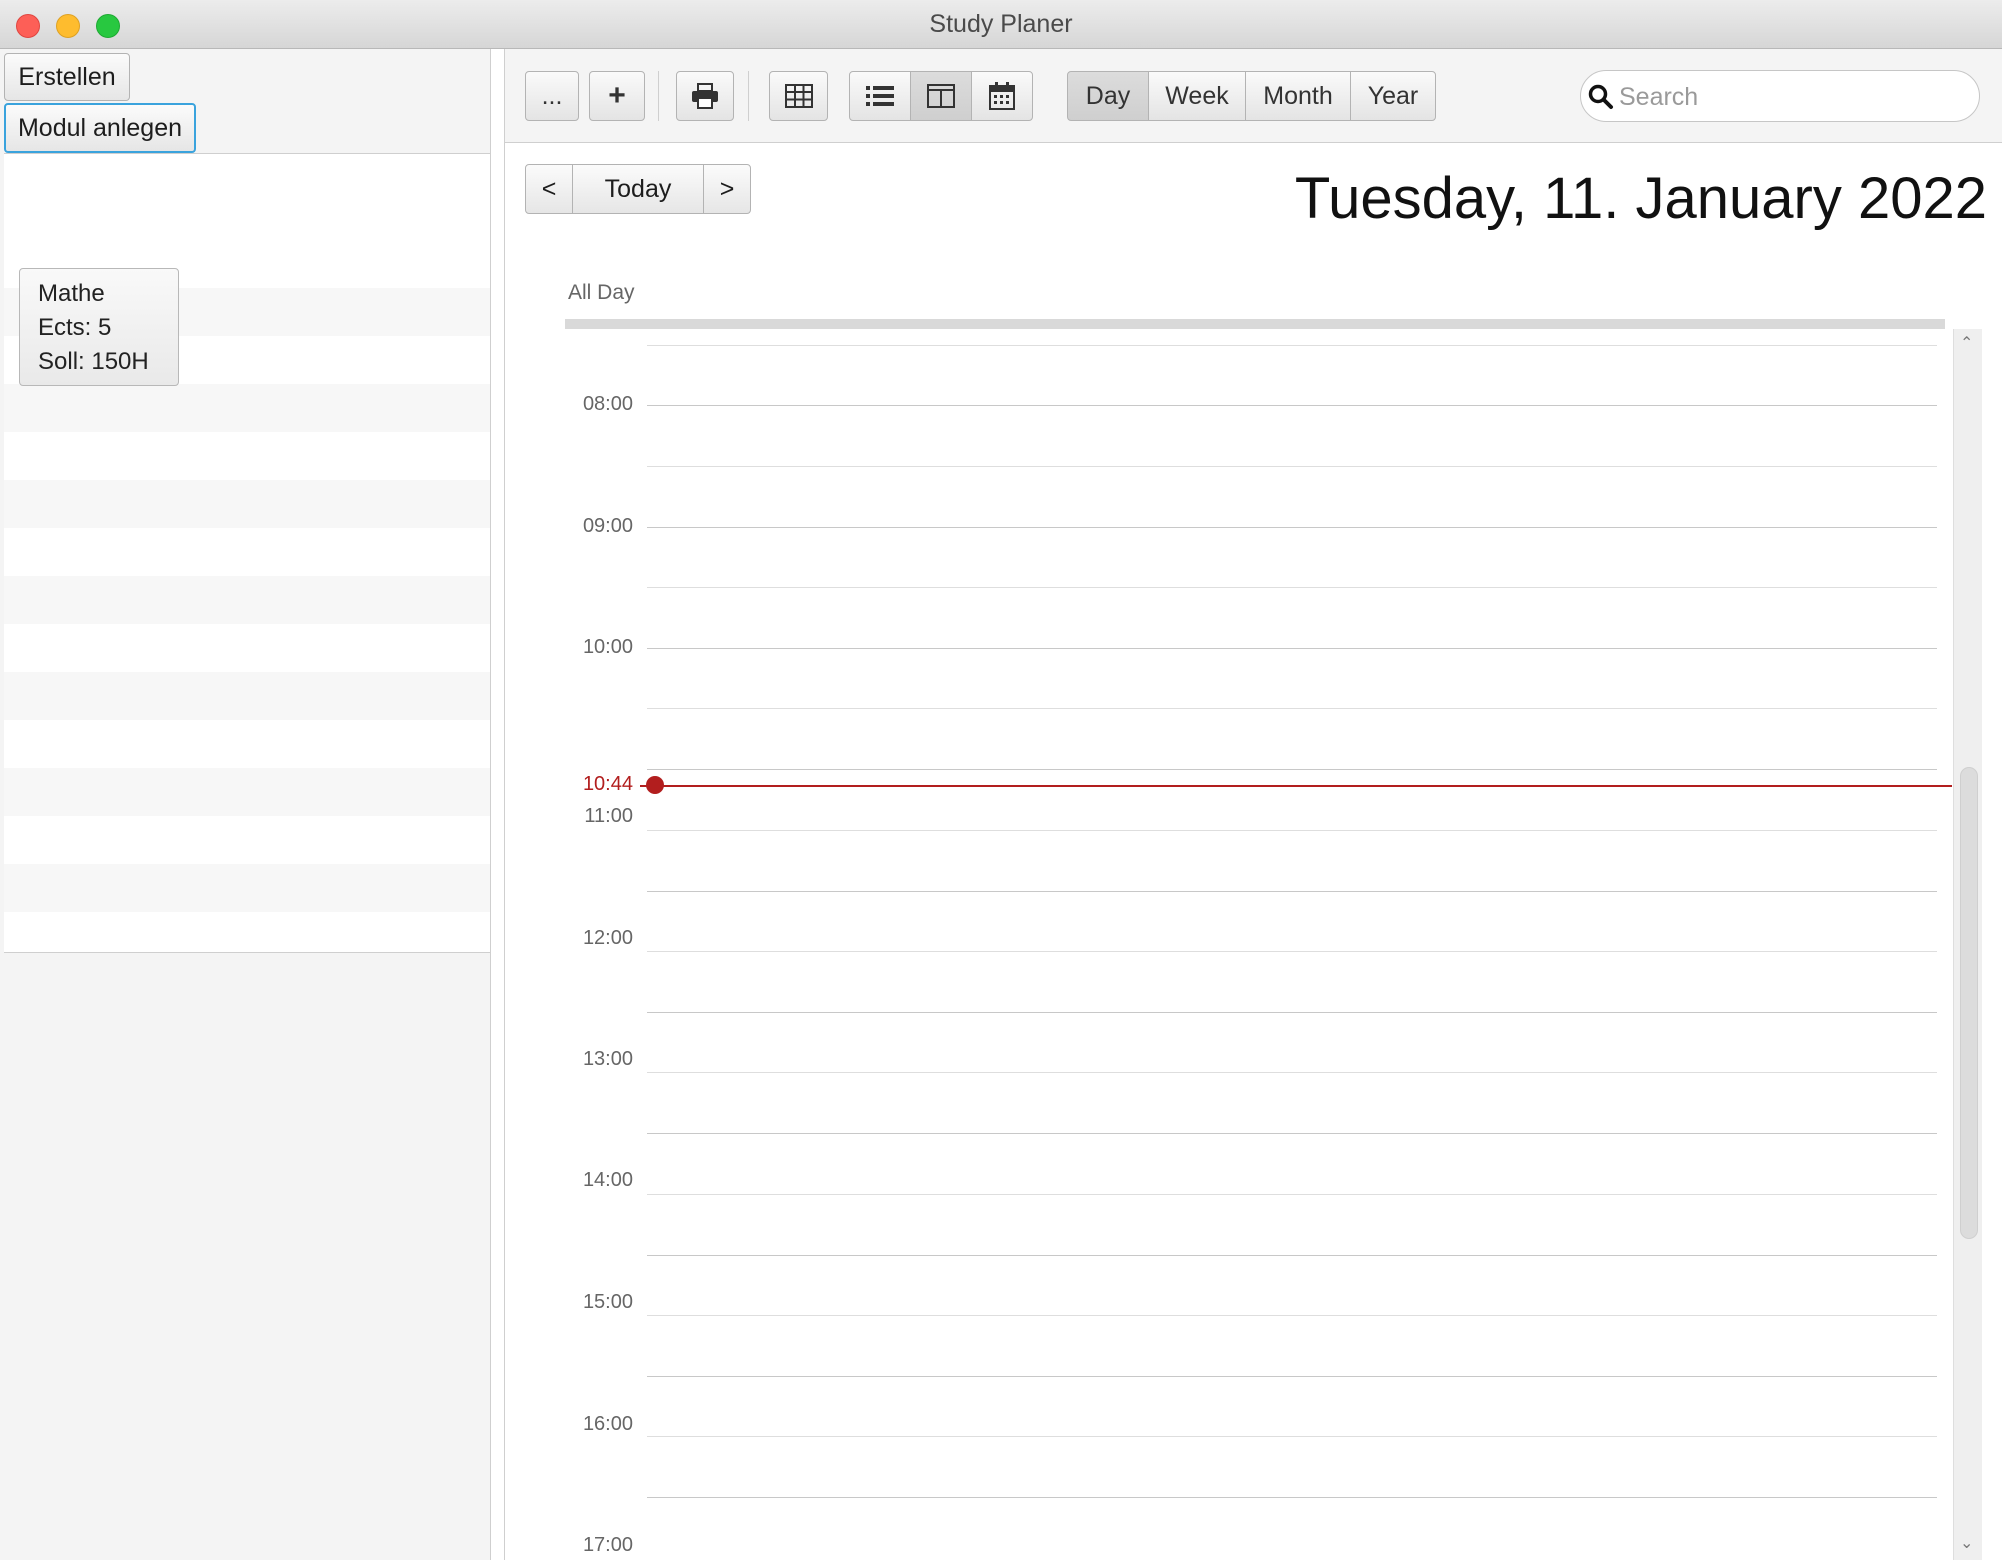 This screenshot has width=2002, height=1560. What do you see at coordinates (607, 1302) in the screenshot?
I see `hour-label: 15:00` at bounding box center [607, 1302].